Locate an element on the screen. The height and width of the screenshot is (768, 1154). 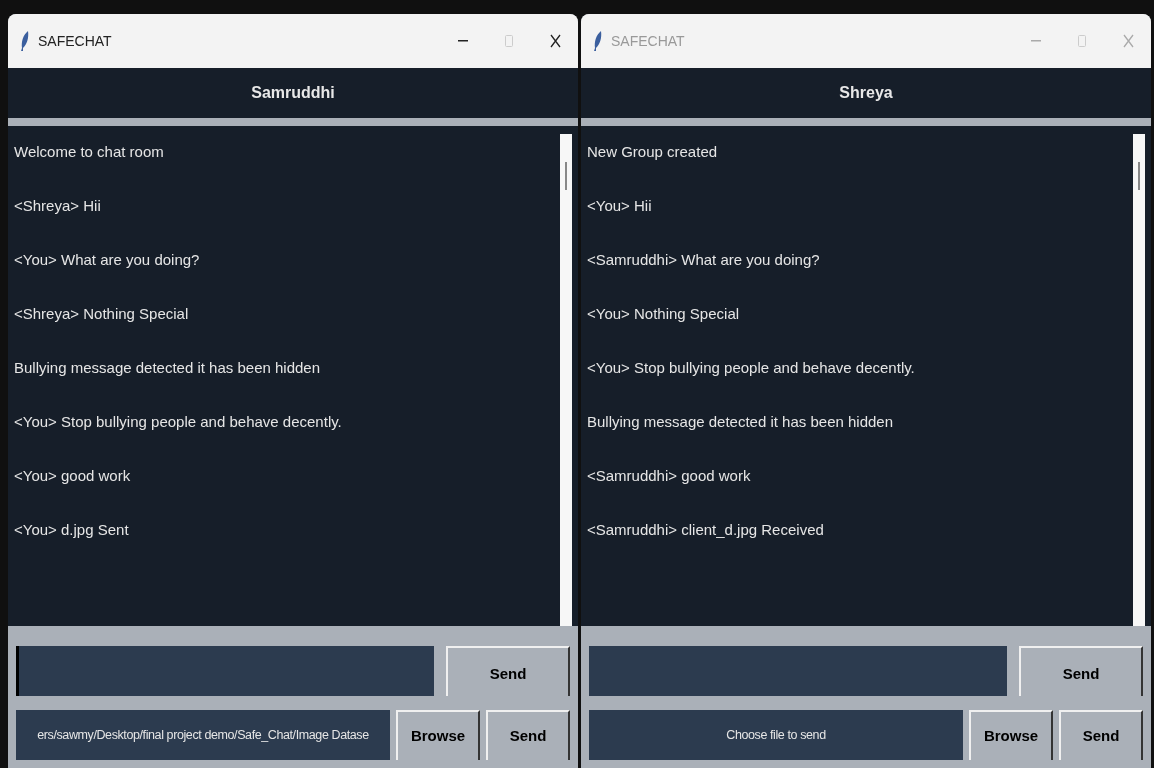
chat-message: <You> Nothing Special is located at coordinates (664, 314).